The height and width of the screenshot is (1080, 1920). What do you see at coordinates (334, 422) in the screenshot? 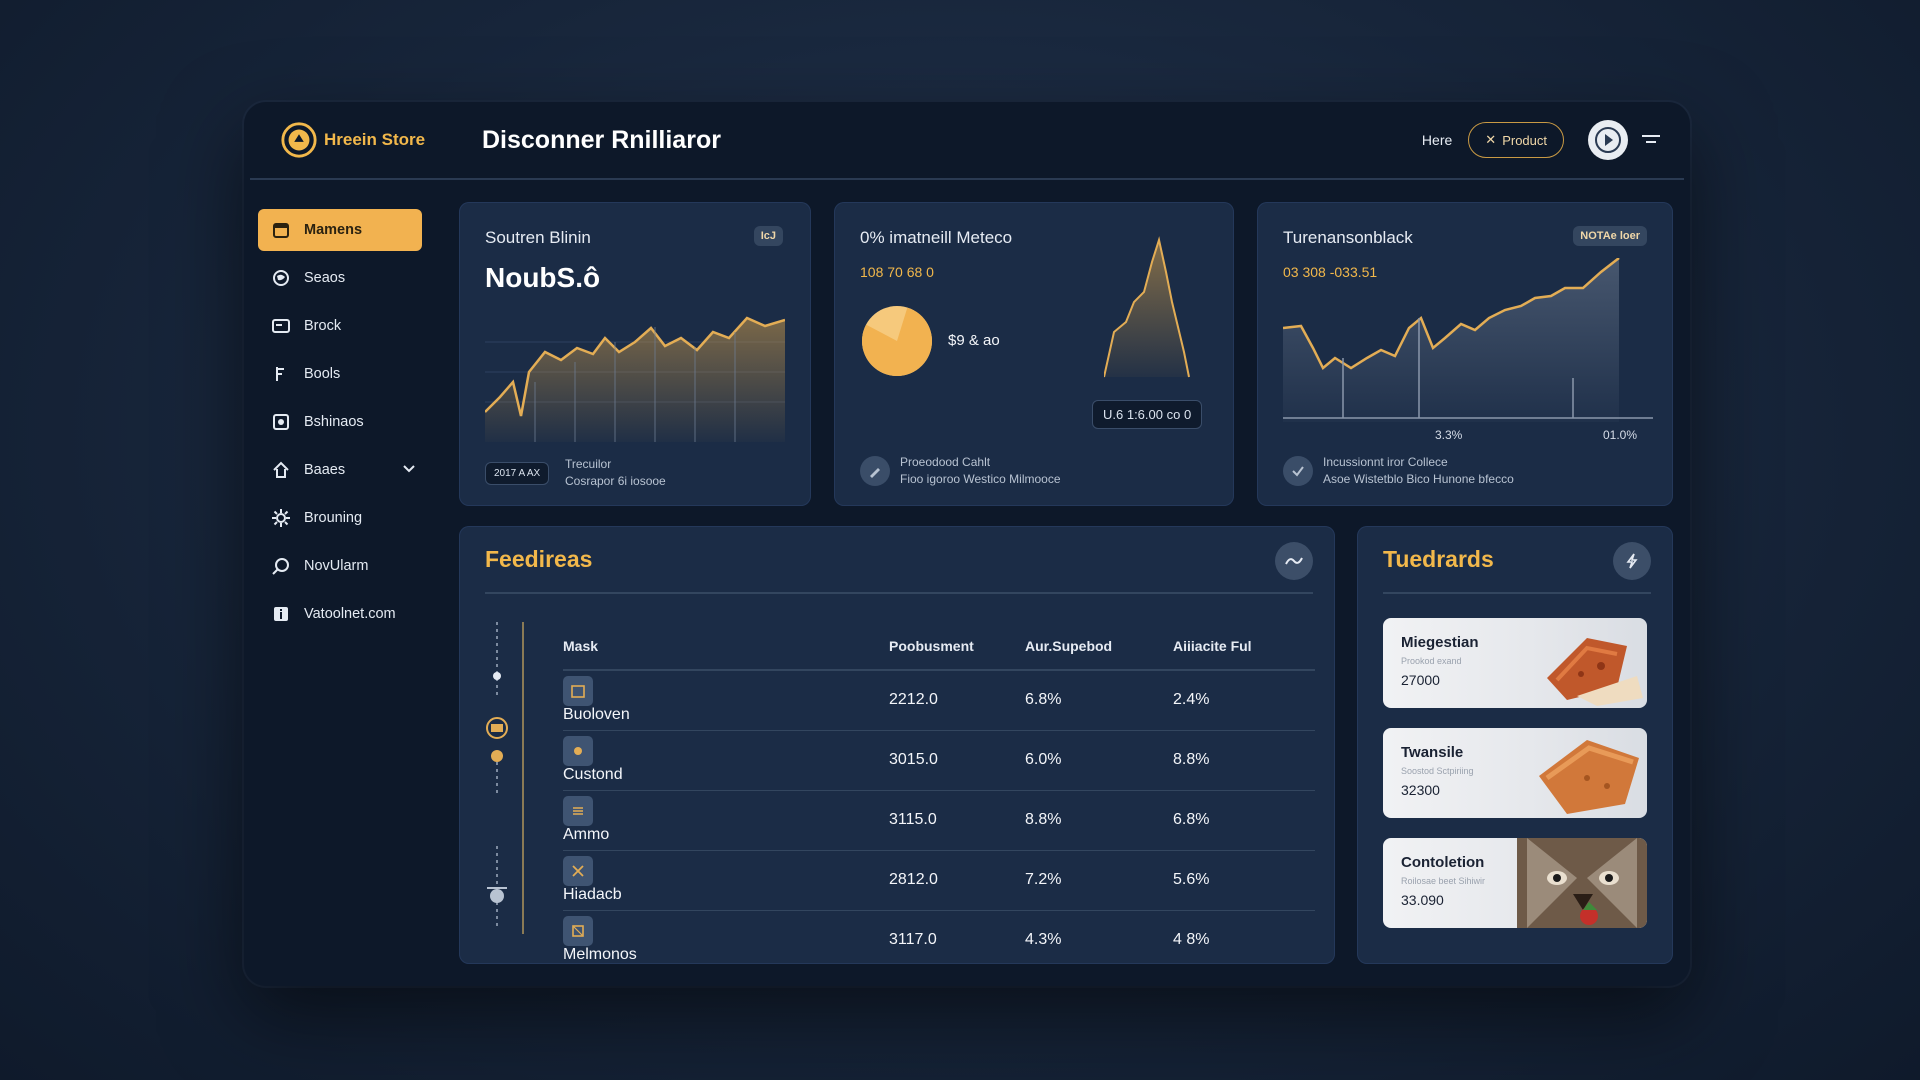
I see `sidebar-item-label: Bshinaos` at bounding box center [334, 422].